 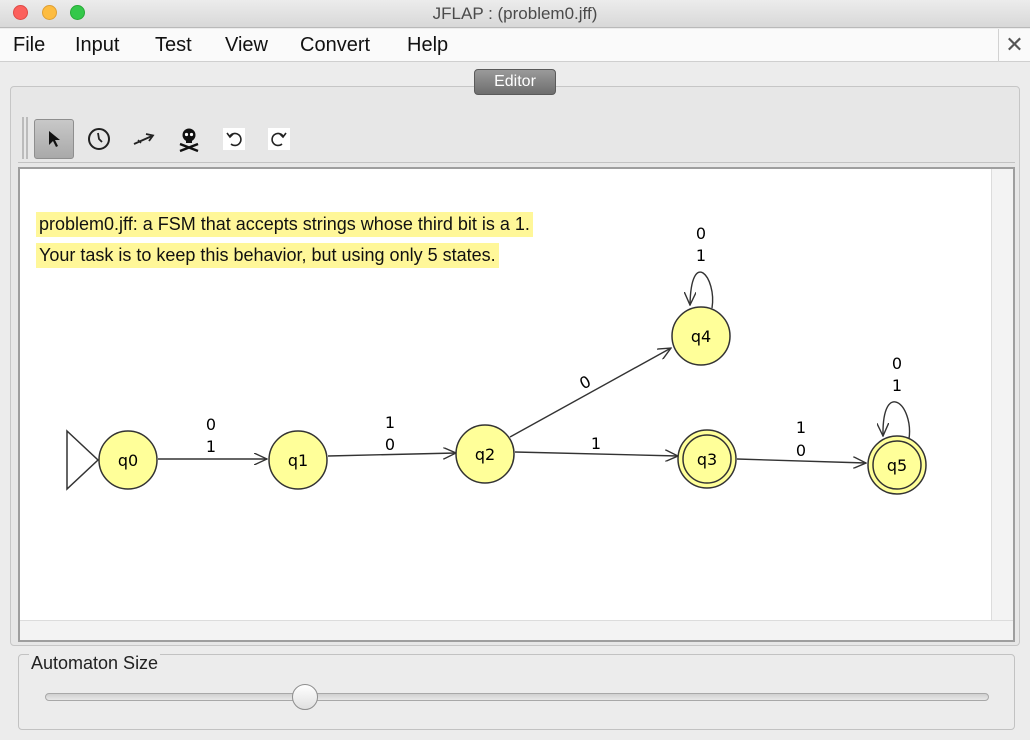 I want to click on tab-bar: Editor, so click(x=515, y=79).